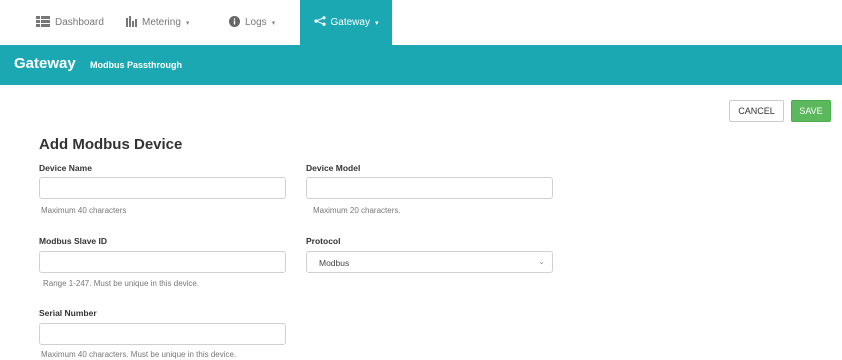 This screenshot has width=842, height=360. I want to click on nav-metering: Metering ▾, so click(157, 22).